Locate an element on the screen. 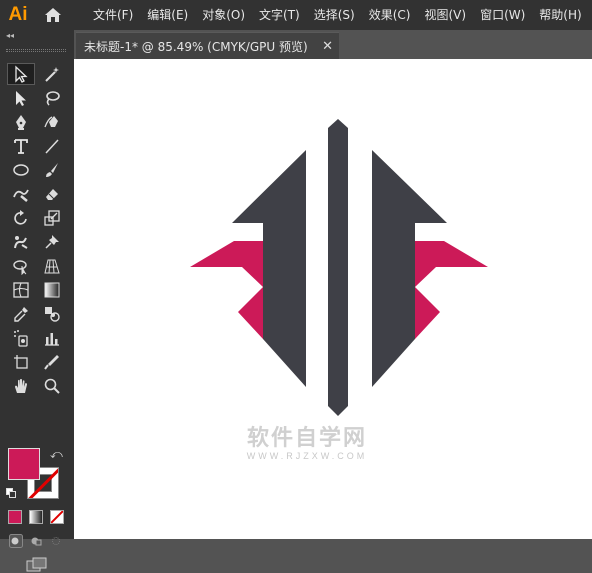  home-button is located at coordinates (53, 15).